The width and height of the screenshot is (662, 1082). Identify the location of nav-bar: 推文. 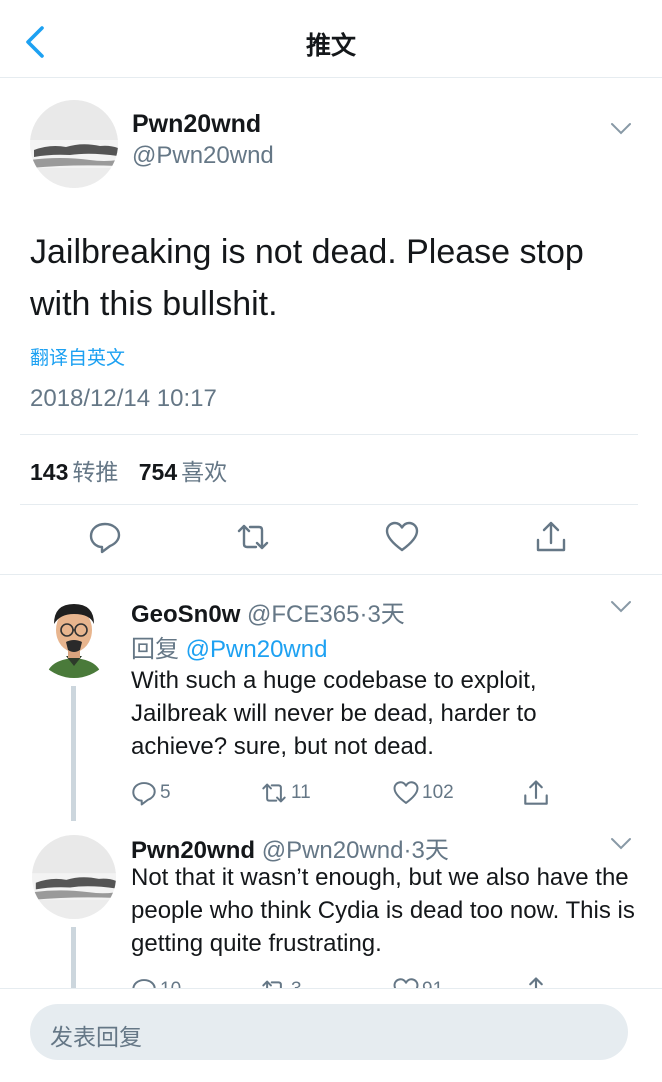
(331, 39).